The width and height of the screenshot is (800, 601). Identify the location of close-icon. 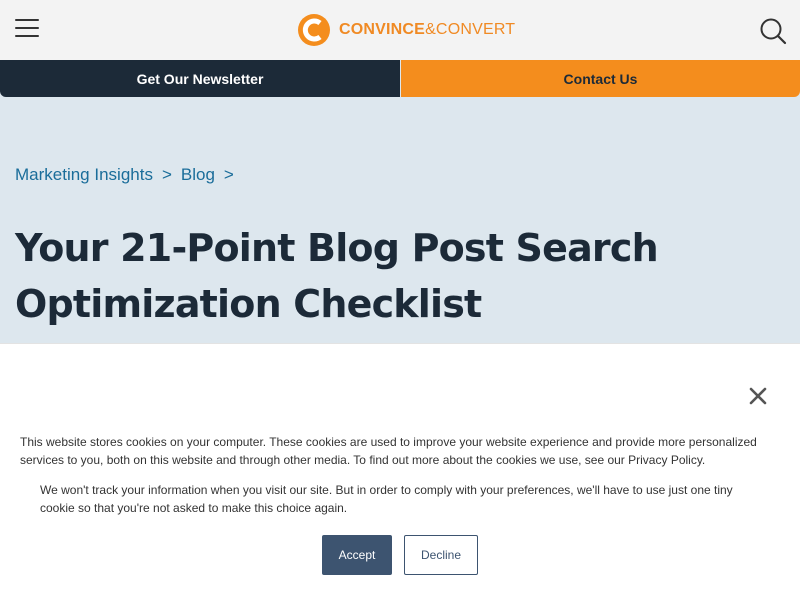
(758, 396).